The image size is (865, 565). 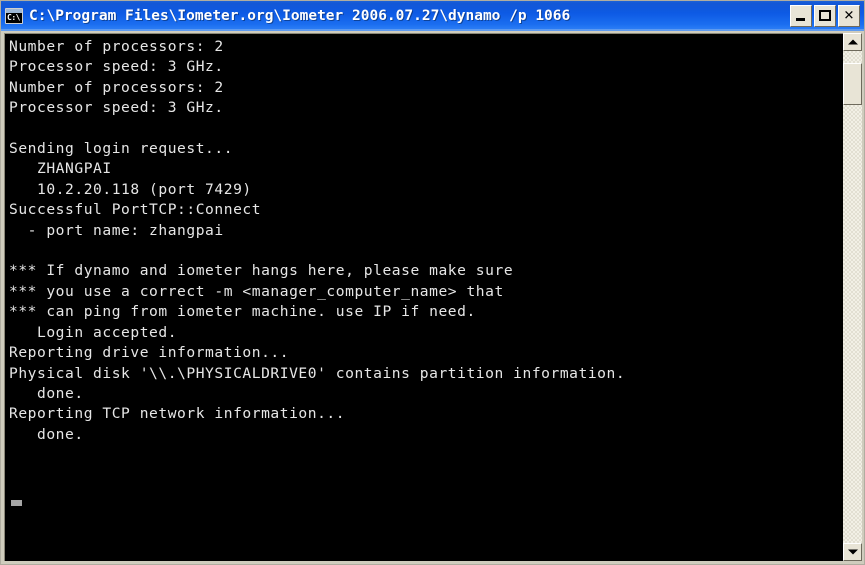 I want to click on scroll-down-button, so click(x=852, y=552).